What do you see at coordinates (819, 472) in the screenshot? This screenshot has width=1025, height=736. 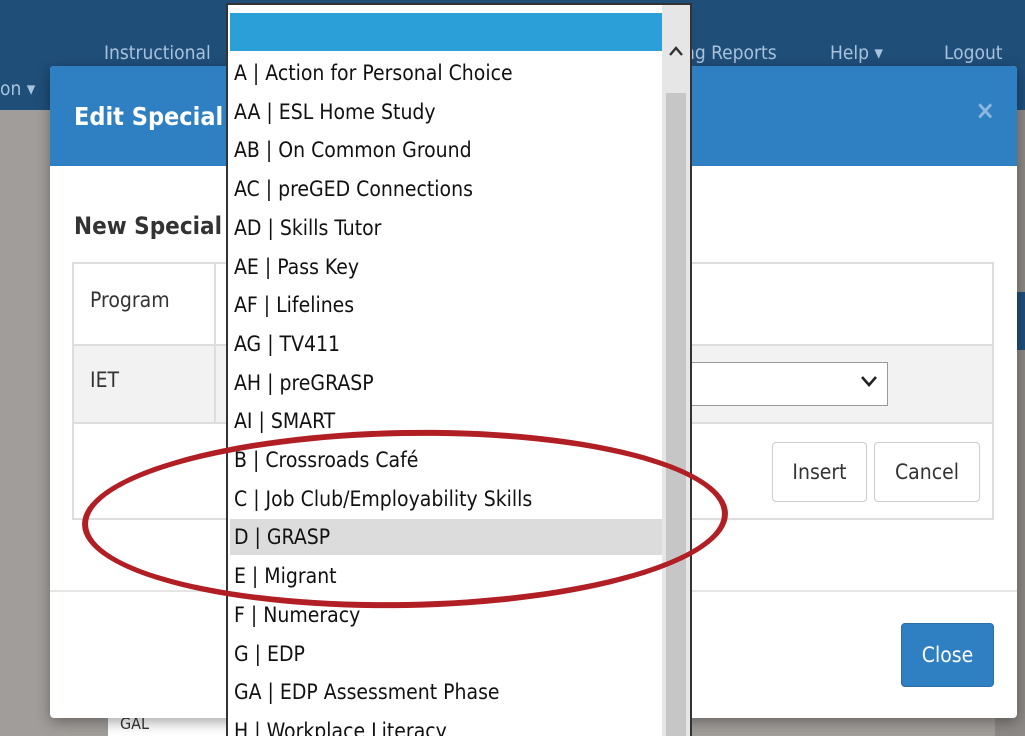 I see `insert-button: Insert` at bounding box center [819, 472].